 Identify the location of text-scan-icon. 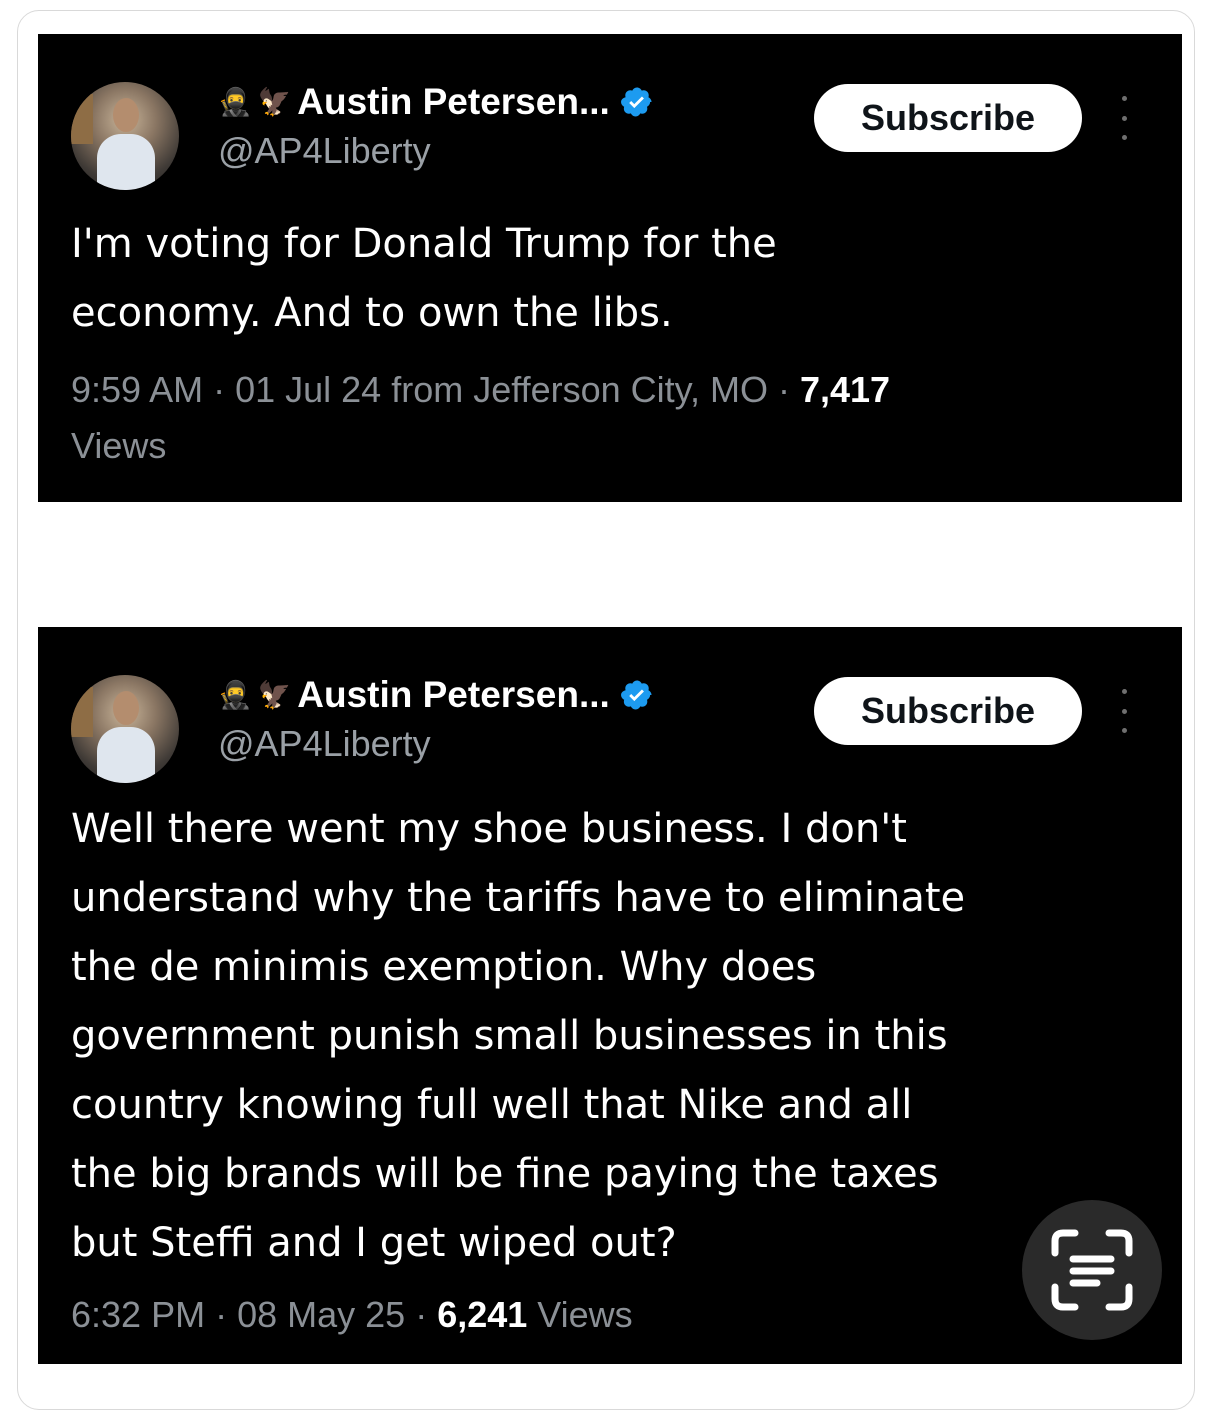
(1092, 1270).